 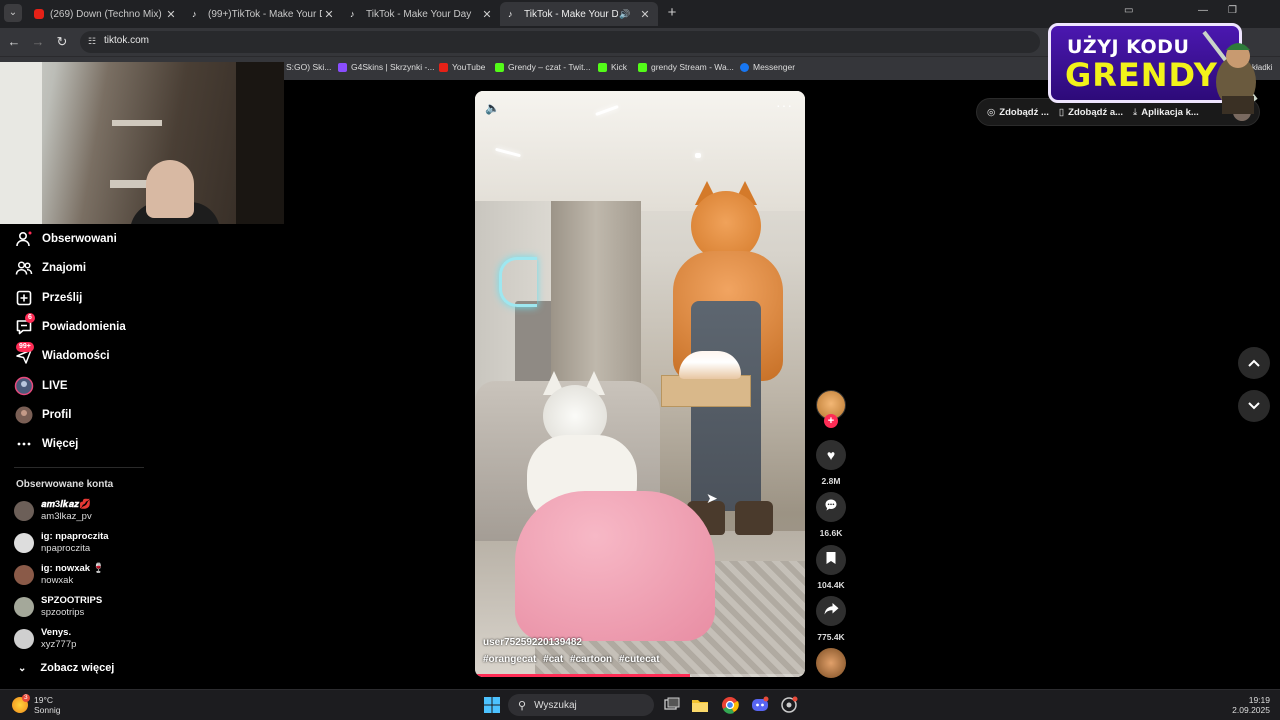 What do you see at coordinates (518, 282) in the screenshot?
I see `video-scene-neon` at bounding box center [518, 282].